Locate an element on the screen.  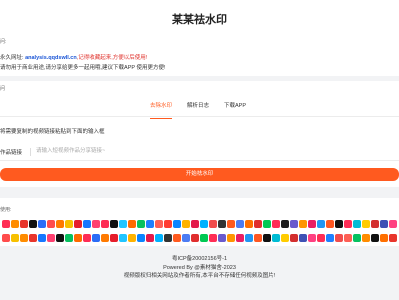
start-remove-watermark-button: 开始祛水印 is located at coordinates (199, 174).